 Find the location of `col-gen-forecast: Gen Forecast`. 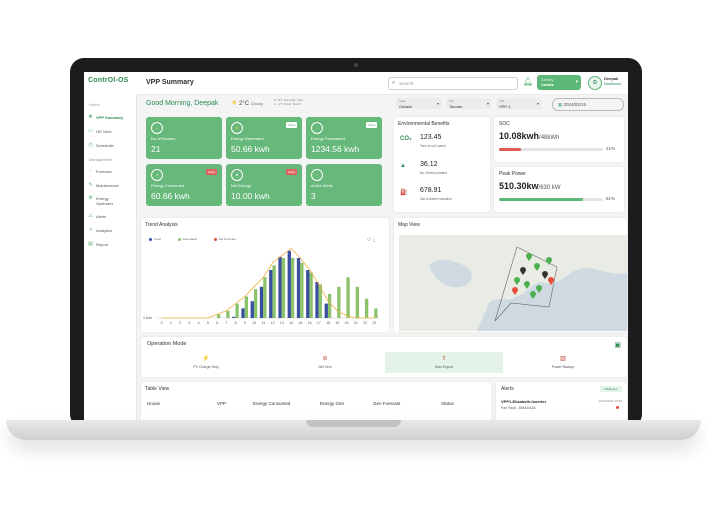

col-gen-forecast: Gen Forecast is located at coordinates (386, 403).